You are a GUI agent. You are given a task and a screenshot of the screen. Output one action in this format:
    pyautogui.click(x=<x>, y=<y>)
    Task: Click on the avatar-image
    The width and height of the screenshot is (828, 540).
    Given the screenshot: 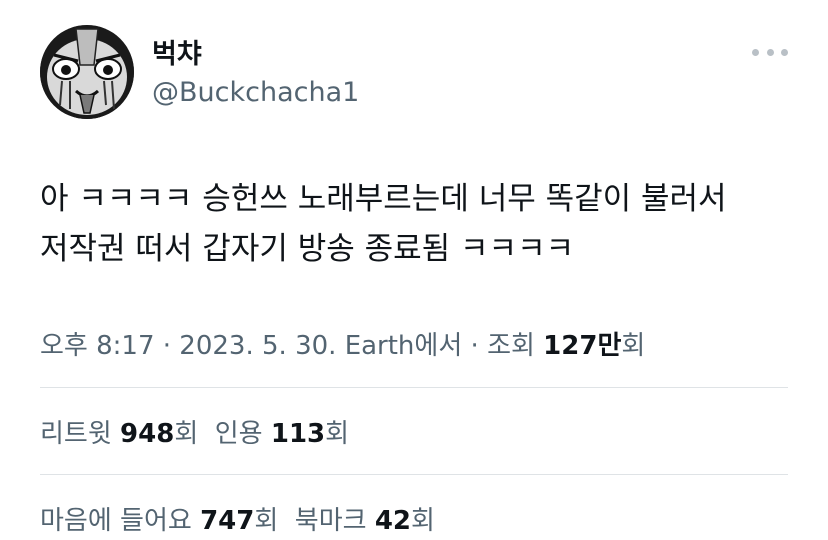 What is the action you would take?
    pyautogui.click(x=87, y=72)
    